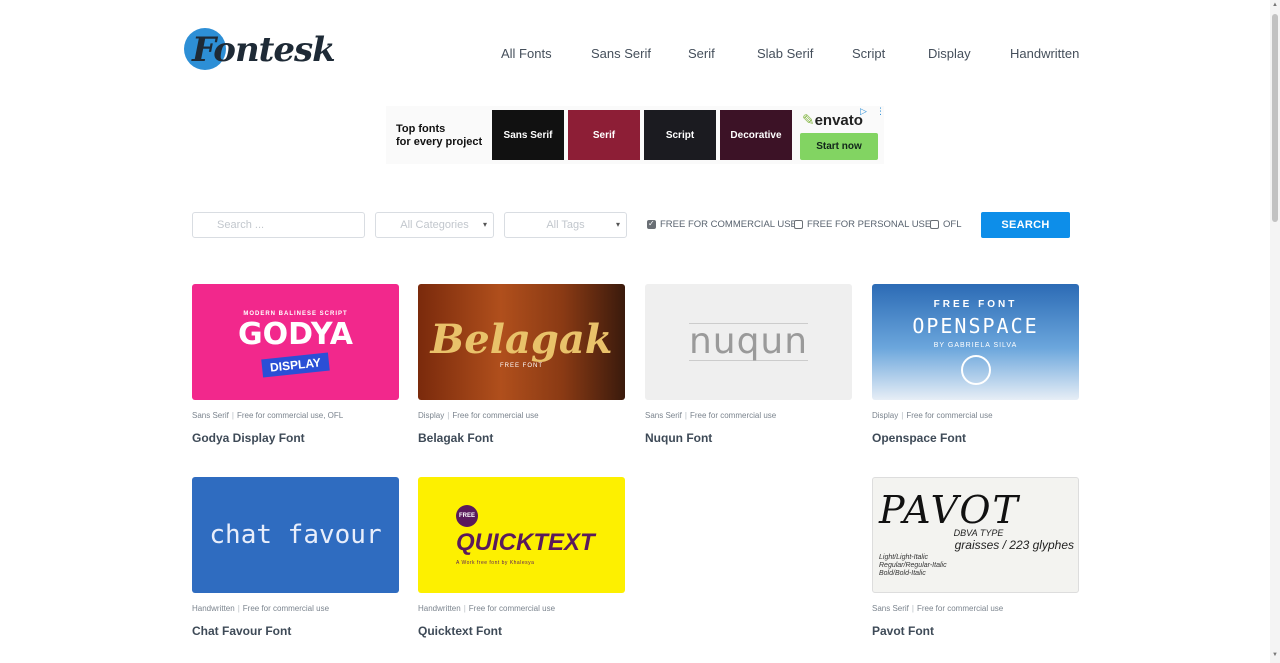 This screenshot has width=1280, height=663. I want to click on thumb-line-text: graisses / 223 glyphes, so click(1014, 545).